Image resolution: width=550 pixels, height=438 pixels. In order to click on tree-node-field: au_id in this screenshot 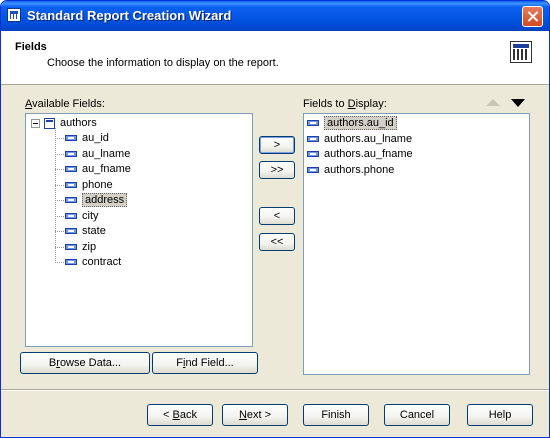, I will do `click(87, 138)`.